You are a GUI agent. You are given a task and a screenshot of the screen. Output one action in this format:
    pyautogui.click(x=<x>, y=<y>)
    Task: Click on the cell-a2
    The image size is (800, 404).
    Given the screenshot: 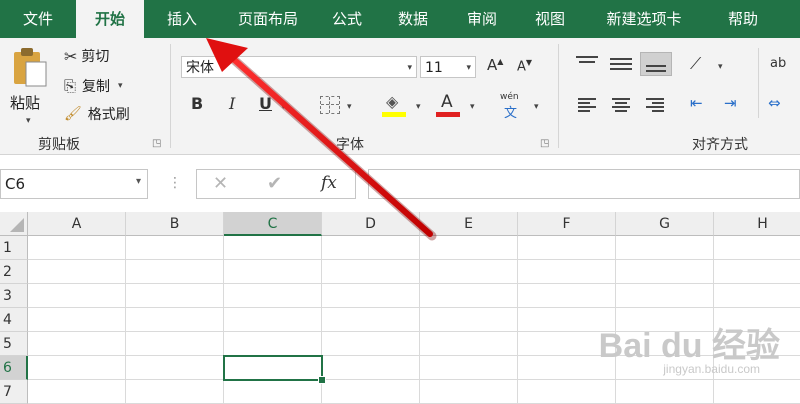 What is the action you would take?
    pyautogui.click(x=77, y=272)
    